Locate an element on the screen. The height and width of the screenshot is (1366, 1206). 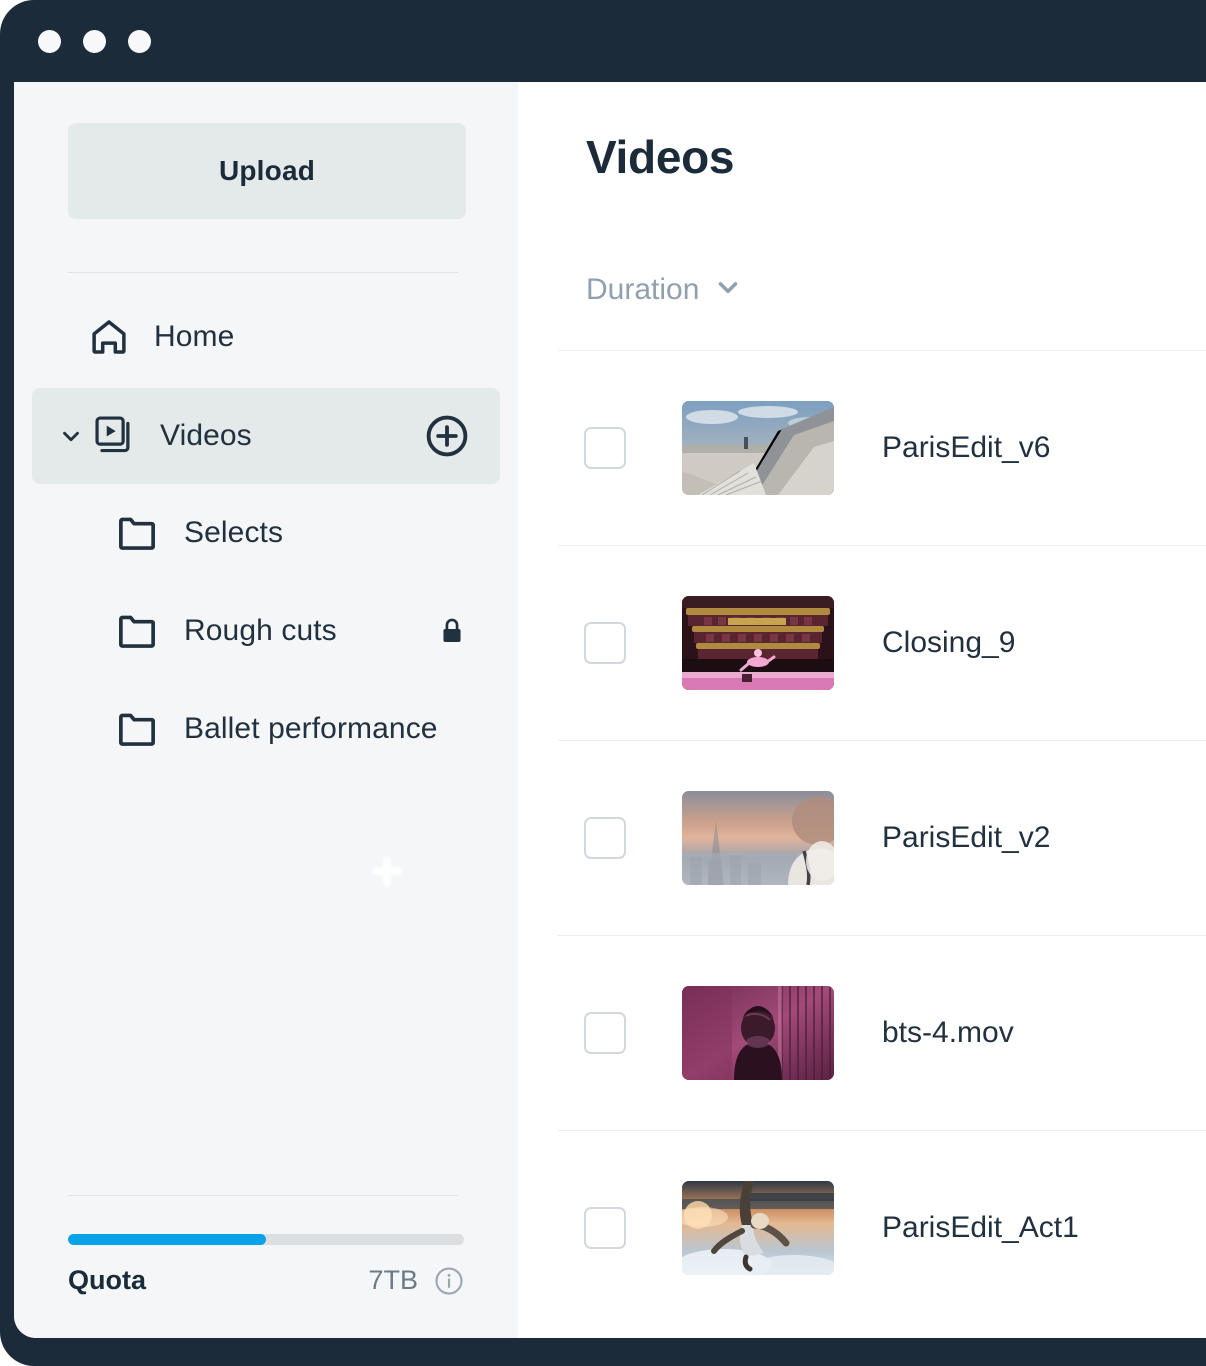
window-titlebar is located at coordinates (610, 41).